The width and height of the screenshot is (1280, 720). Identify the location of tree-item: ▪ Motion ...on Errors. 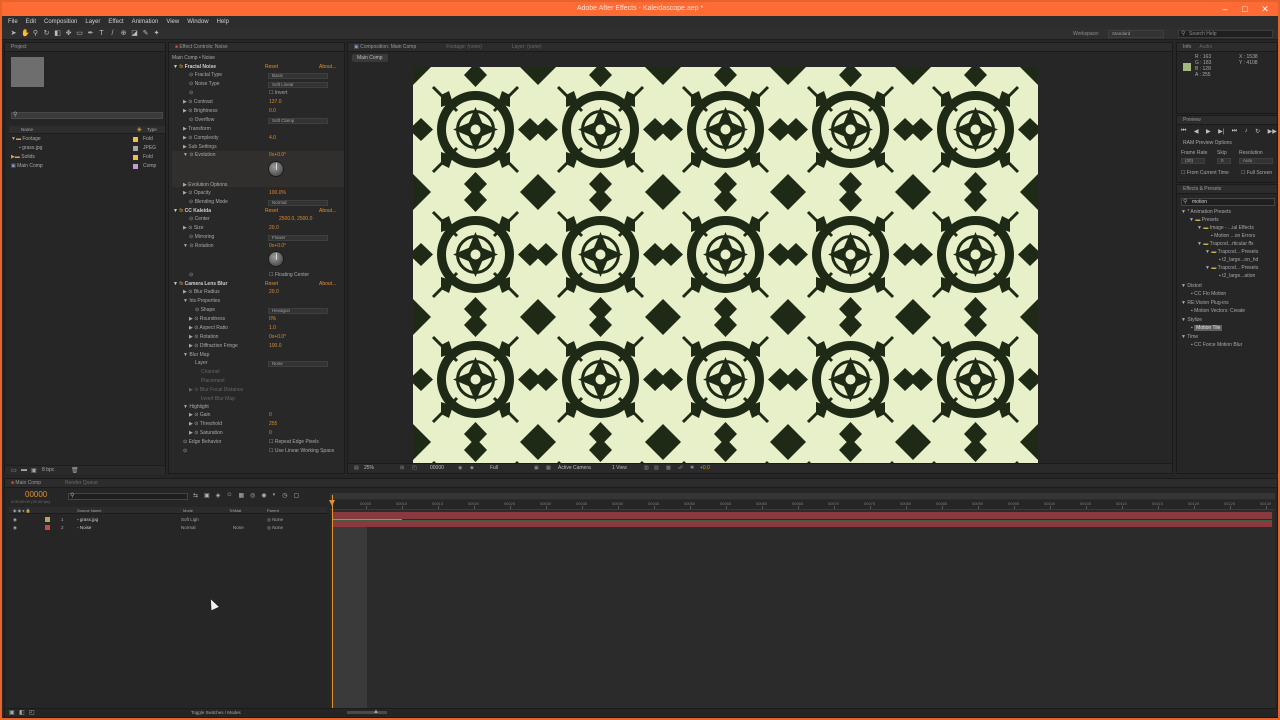
(1233, 236).